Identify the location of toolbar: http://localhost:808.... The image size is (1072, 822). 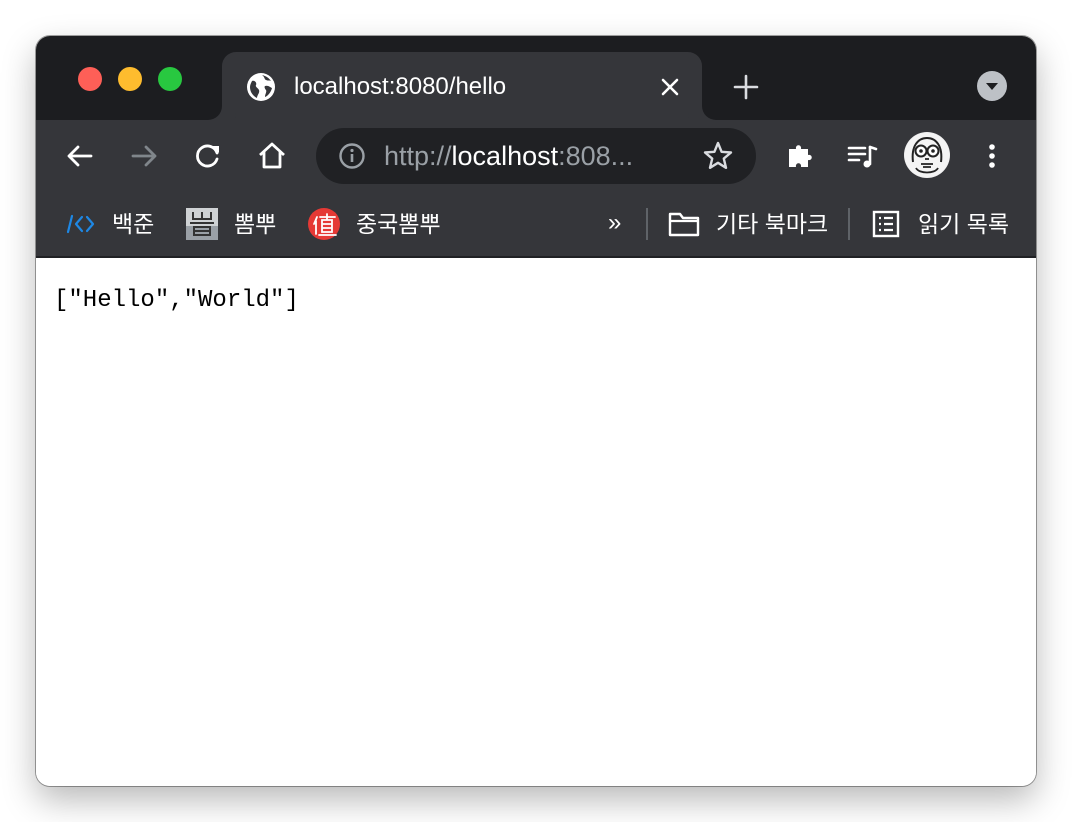
(536, 156).